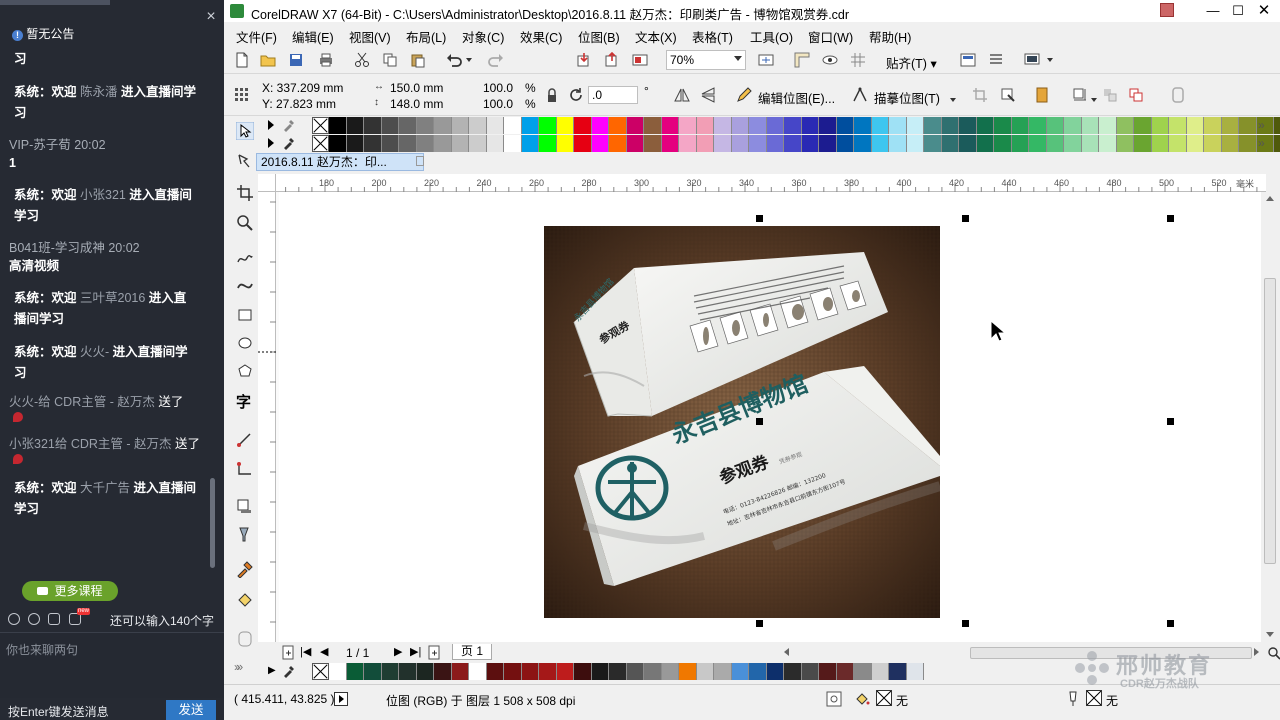  What do you see at coordinates (245, 569) in the screenshot?
I see `color-eyedropper-icon` at bounding box center [245, 569].